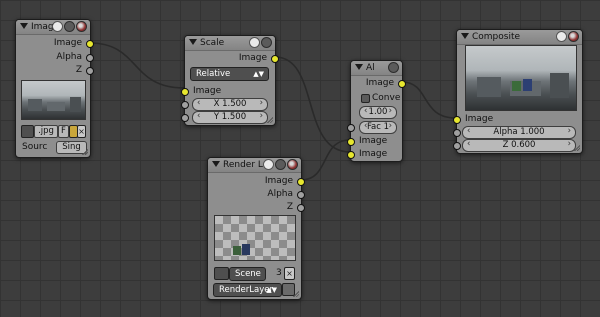  Describe the element at coordinates (457, 146) in the screenshot. I see `composite-z-socket` at that location.